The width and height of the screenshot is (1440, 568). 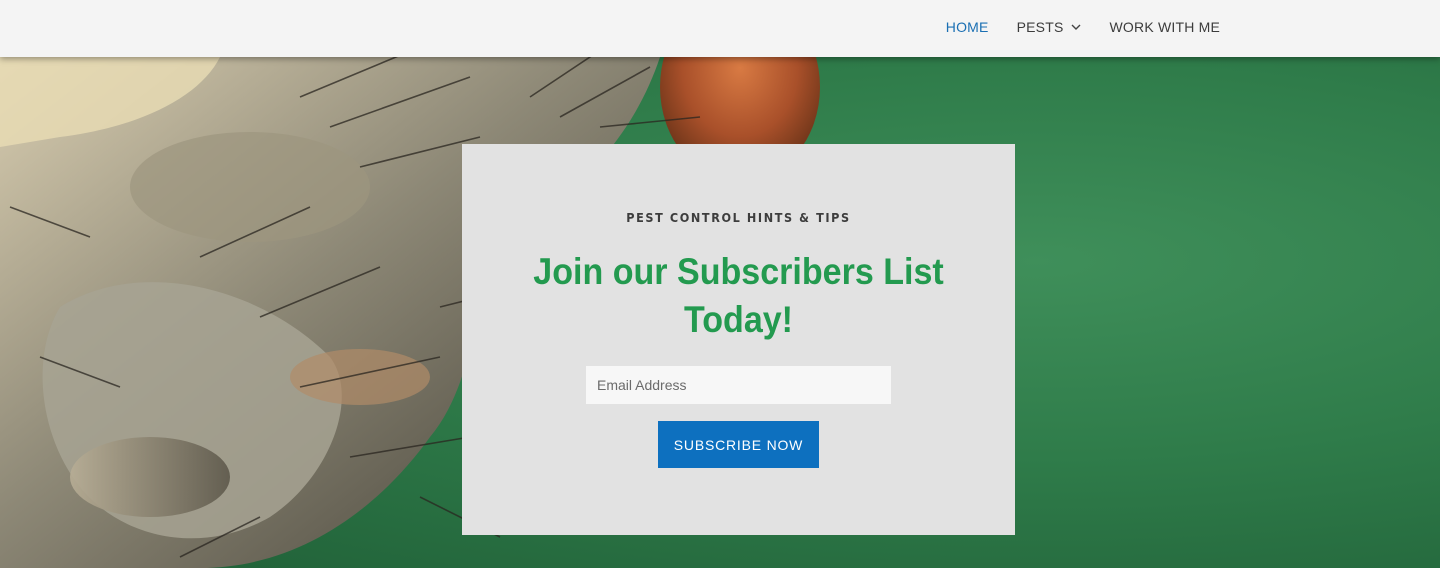 What do you see at coordinates (738, 295) in the screenshot?
I see `signup-headline: Join our Subscribers List Today!` at bounding box center [738, 295].